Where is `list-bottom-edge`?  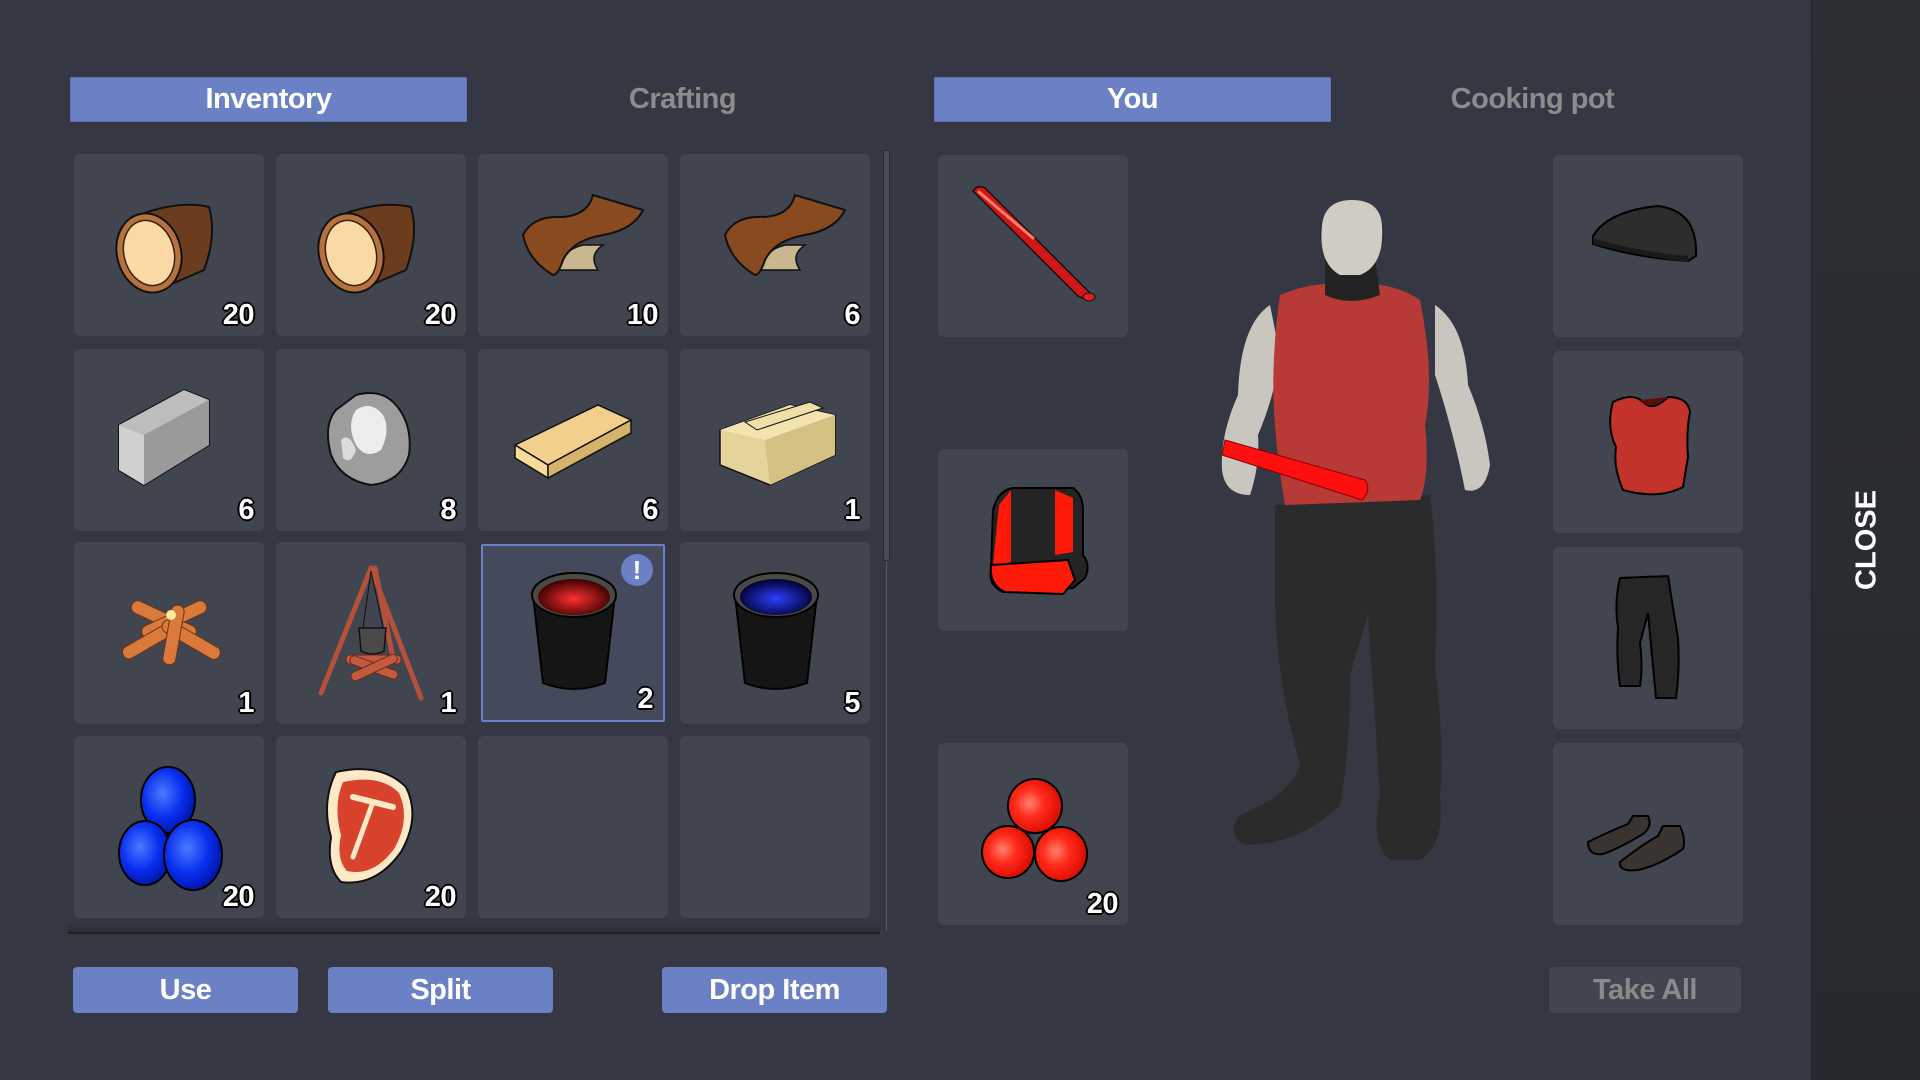 list-bottom-edge is located at coordinates (474, 928).